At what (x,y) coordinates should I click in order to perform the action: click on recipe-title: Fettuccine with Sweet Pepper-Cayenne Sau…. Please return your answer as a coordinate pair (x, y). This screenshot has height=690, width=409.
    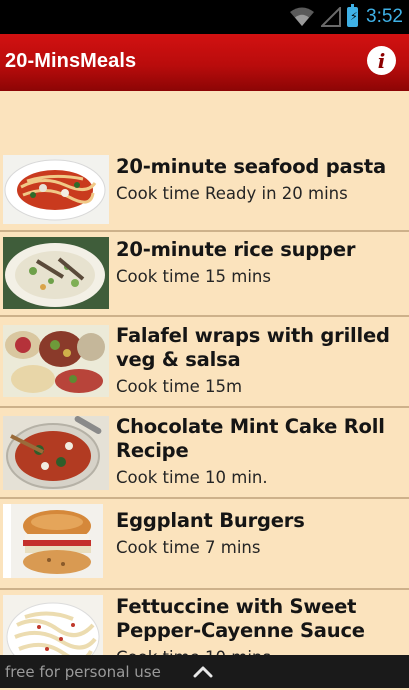
    Looking at the image, I should click on (240, 618).